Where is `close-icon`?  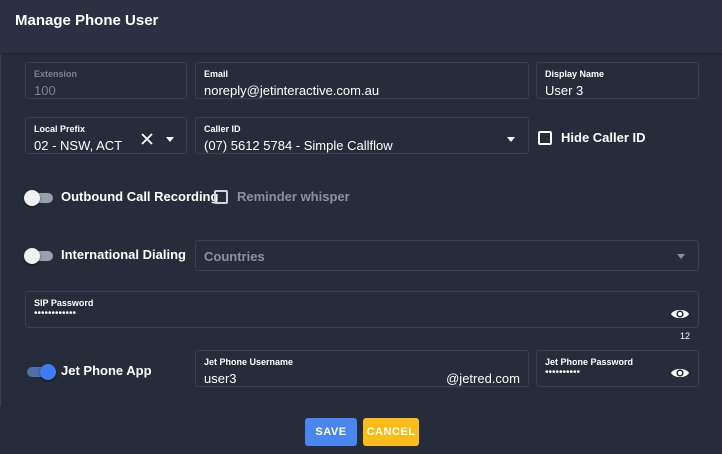 close-icon is located at coordinates (147, 139).